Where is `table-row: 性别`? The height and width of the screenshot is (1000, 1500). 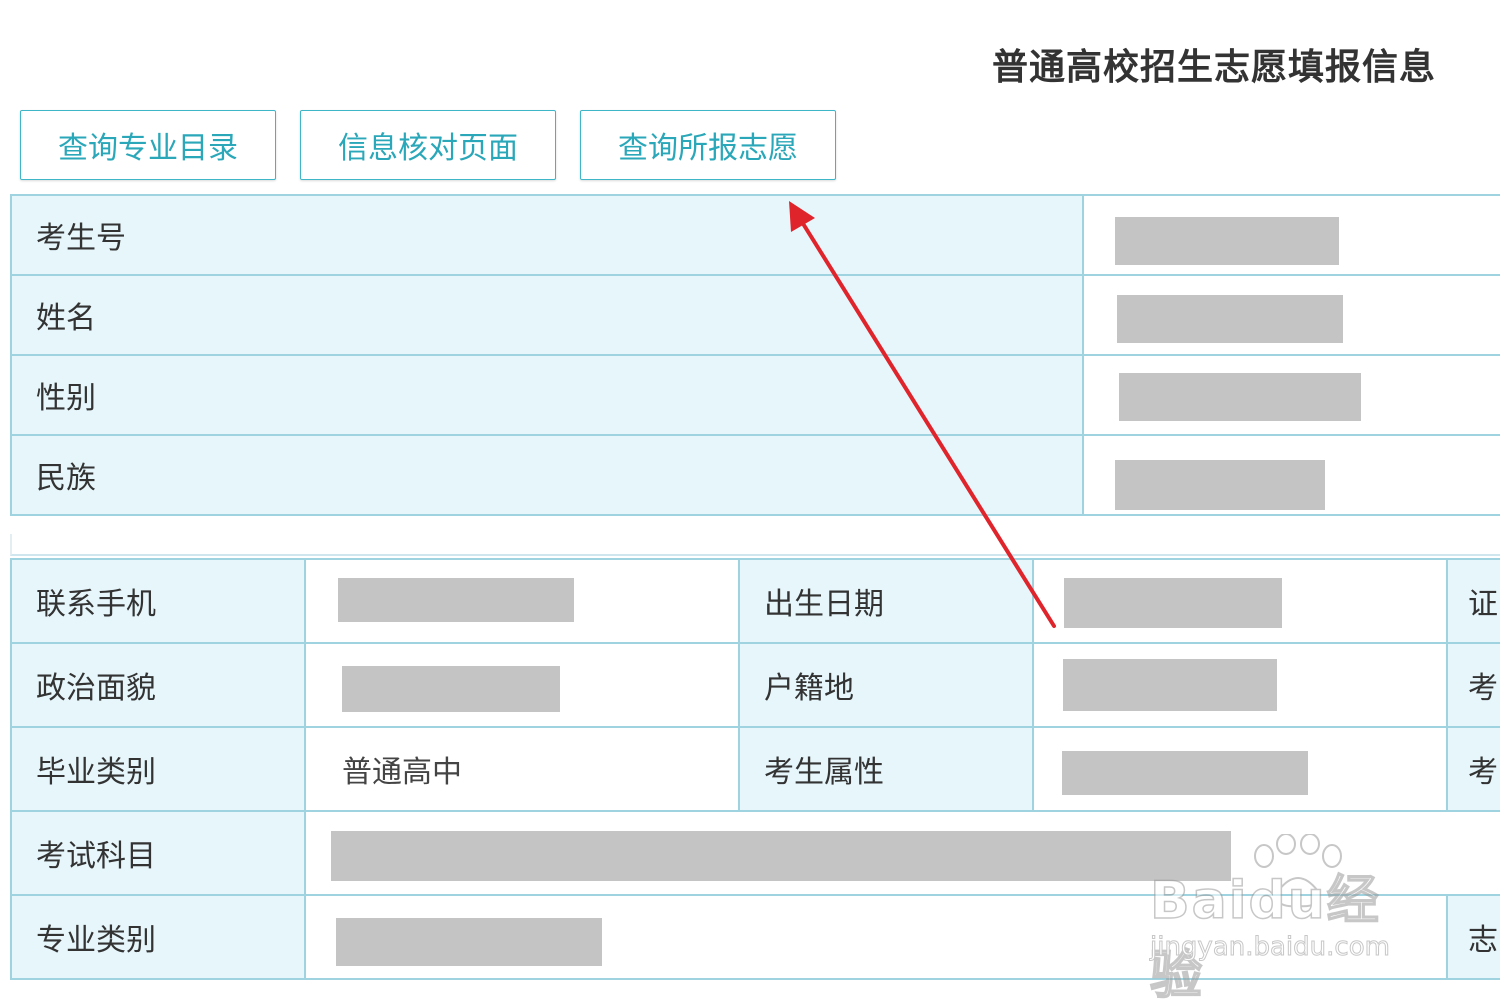
table-row: 性别 is located at coordinates (755, 395).